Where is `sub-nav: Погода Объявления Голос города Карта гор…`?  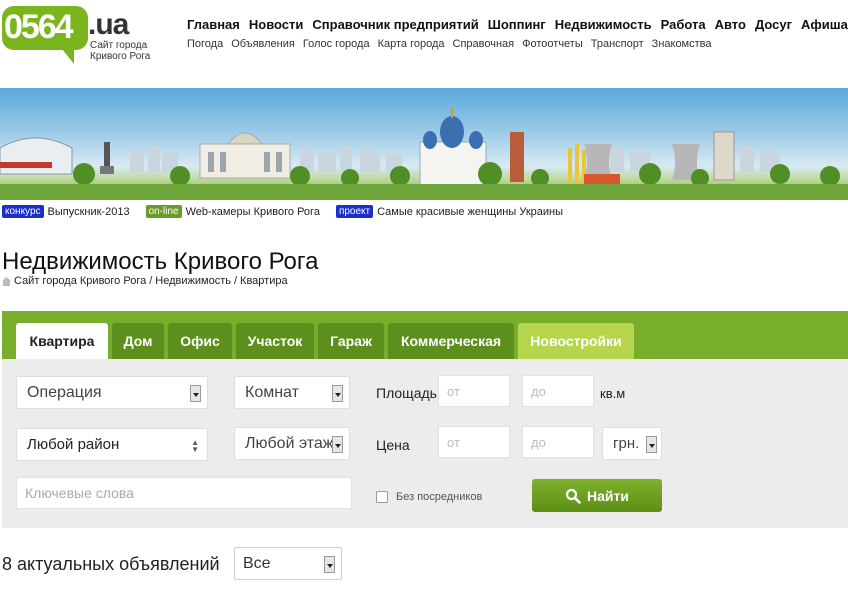
sub-nav: Погода Объявления Голос города Карта гор… is located at coordinates (449, 44).